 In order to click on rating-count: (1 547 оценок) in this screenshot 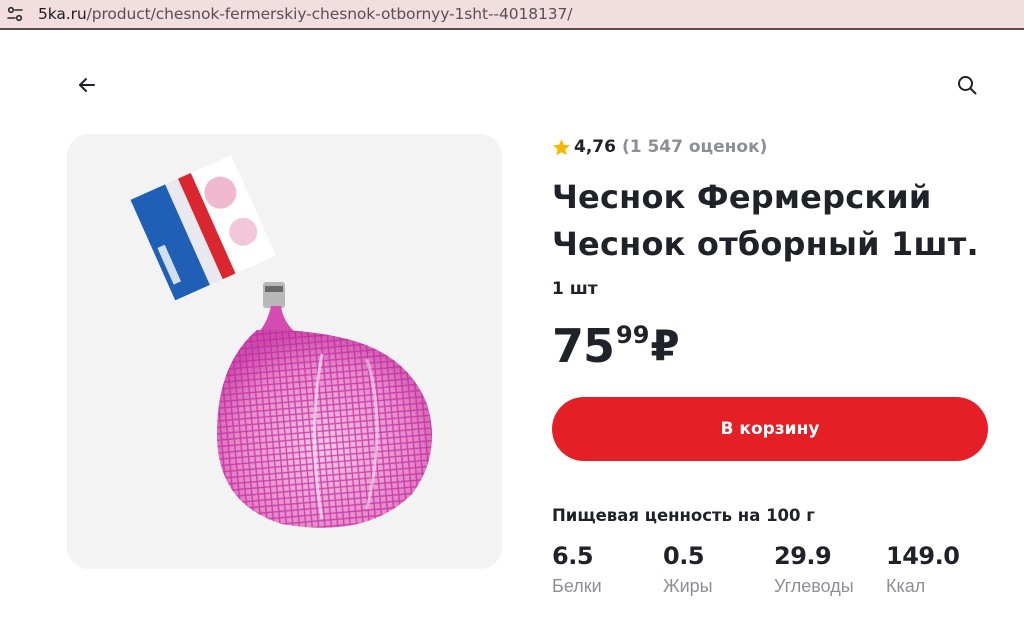, I will do `click(694, 147)`.